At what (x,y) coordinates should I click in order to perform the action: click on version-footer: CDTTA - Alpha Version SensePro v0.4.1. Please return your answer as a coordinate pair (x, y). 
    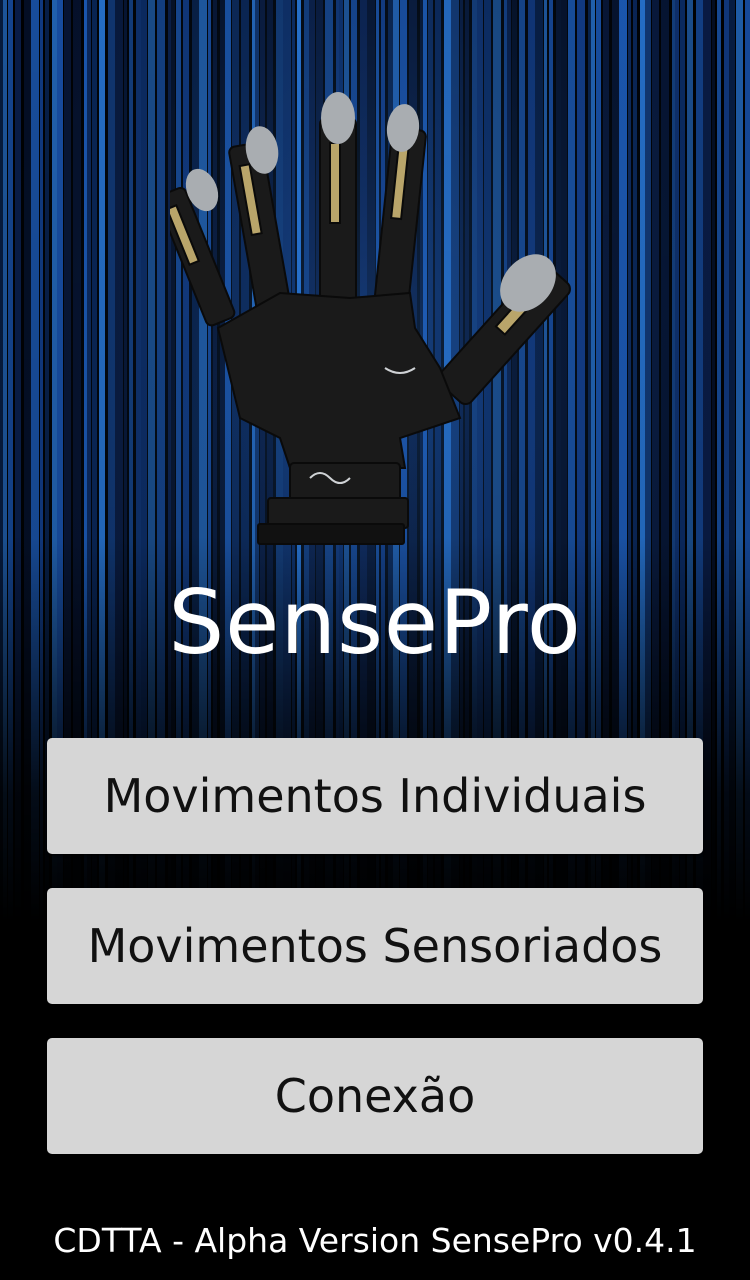
    Looking at the image, I should click on (375, 1240).